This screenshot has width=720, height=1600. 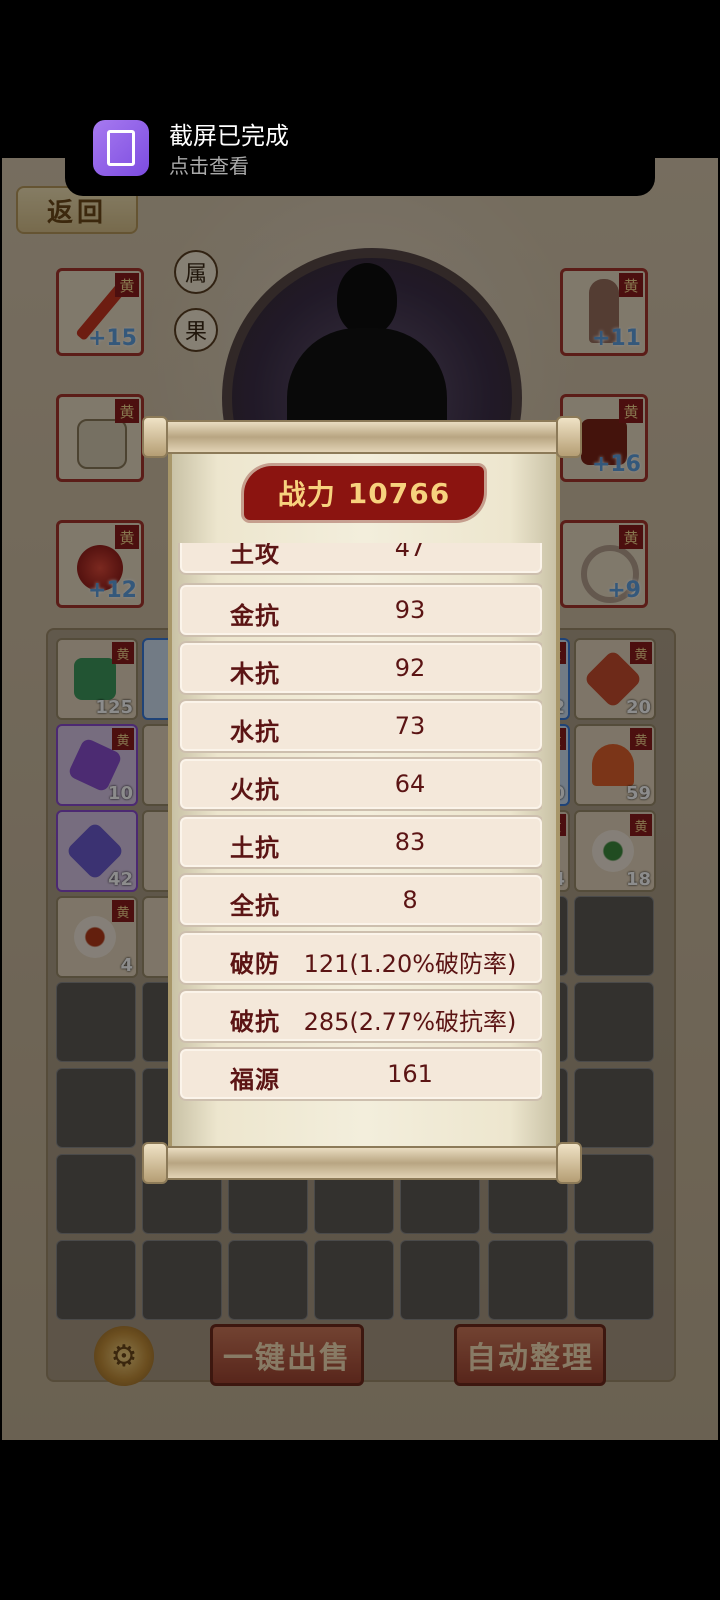 What do you see at coordinates (410, 668) in the screenshot?
I see `stat-value: 92` at bounding box center [410, 668].